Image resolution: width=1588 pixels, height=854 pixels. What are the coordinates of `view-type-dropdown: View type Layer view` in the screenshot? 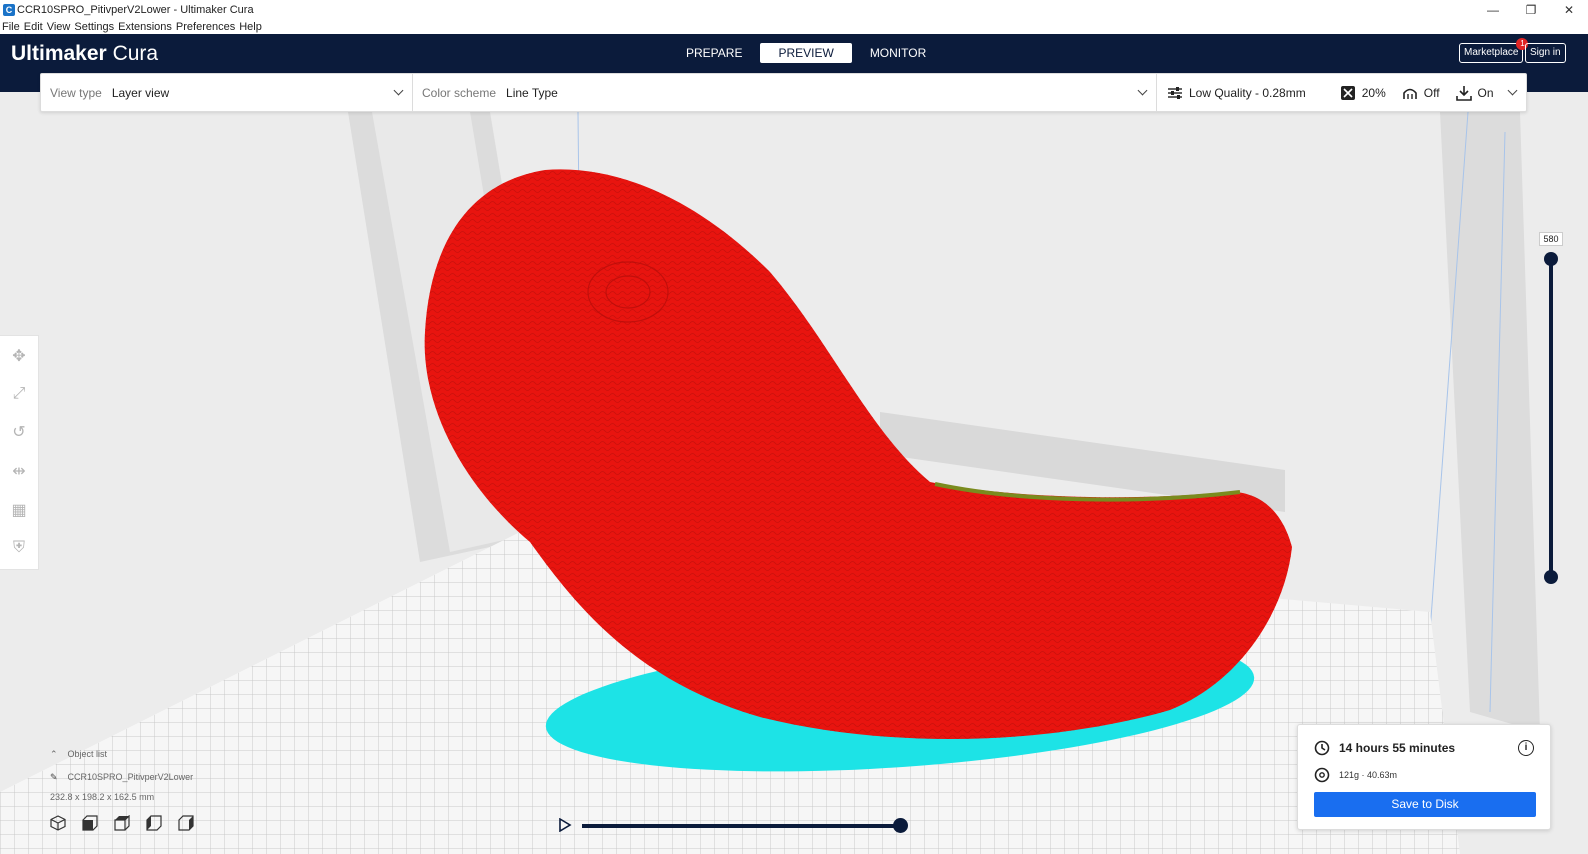 It's located at (227, 92).